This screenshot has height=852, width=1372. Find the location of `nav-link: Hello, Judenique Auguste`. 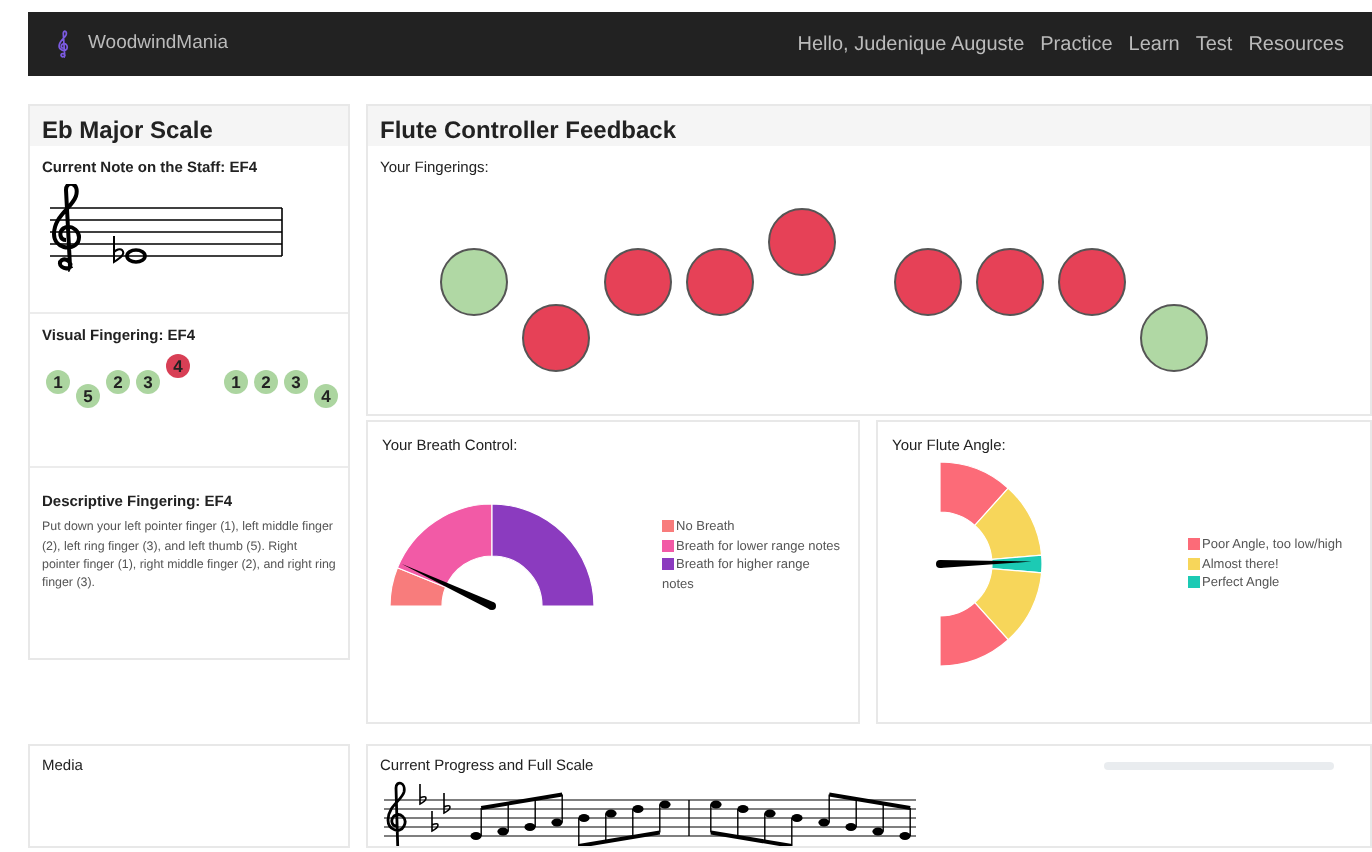

nav-link: Hello, Judenique Auguste is located at coordinates (911, 44).